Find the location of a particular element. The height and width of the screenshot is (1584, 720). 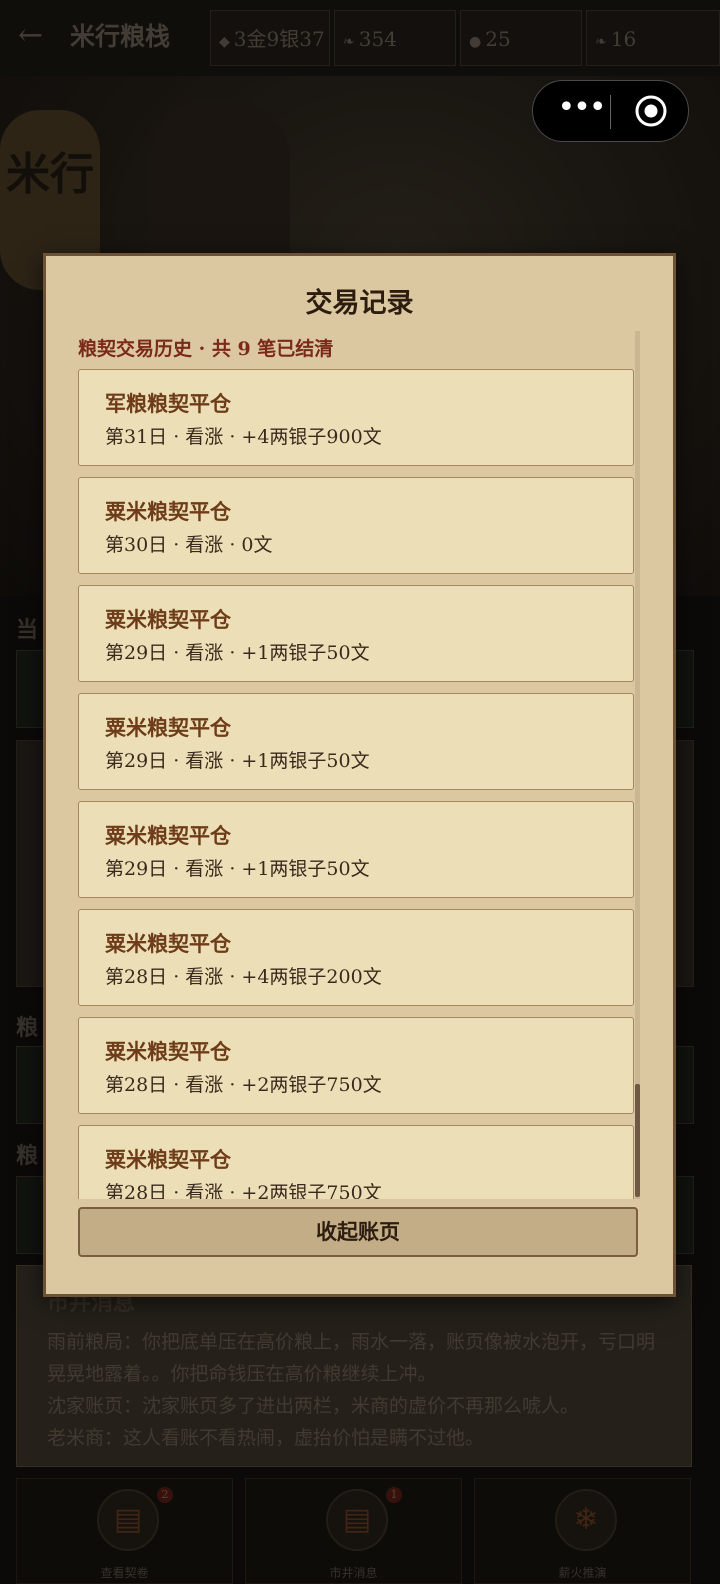

scrollbar-track is located at coordinates (637, 765).